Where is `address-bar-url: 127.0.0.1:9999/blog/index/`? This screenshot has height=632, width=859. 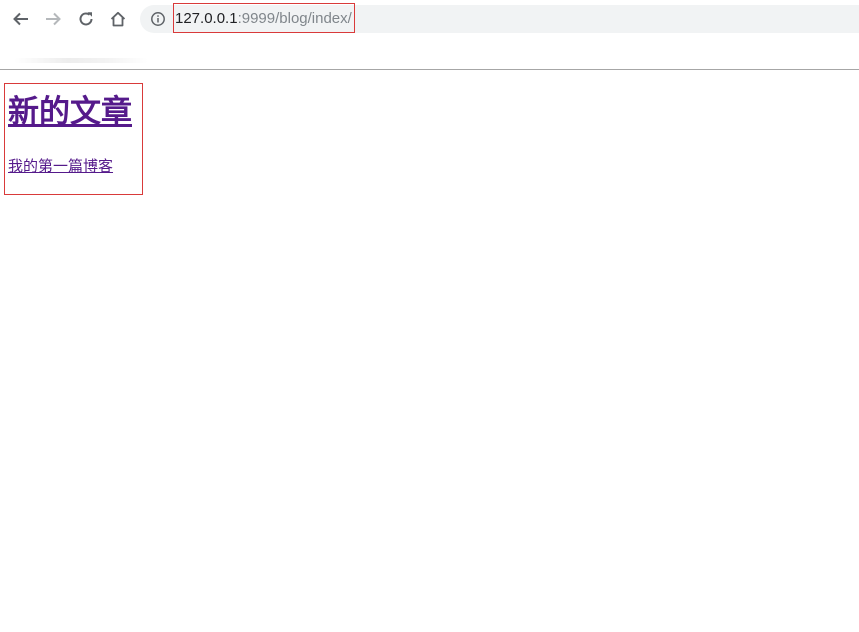
address-bar-url: 127.0.0.1:9999/blog/index/ is located at coordinates (264, 18).